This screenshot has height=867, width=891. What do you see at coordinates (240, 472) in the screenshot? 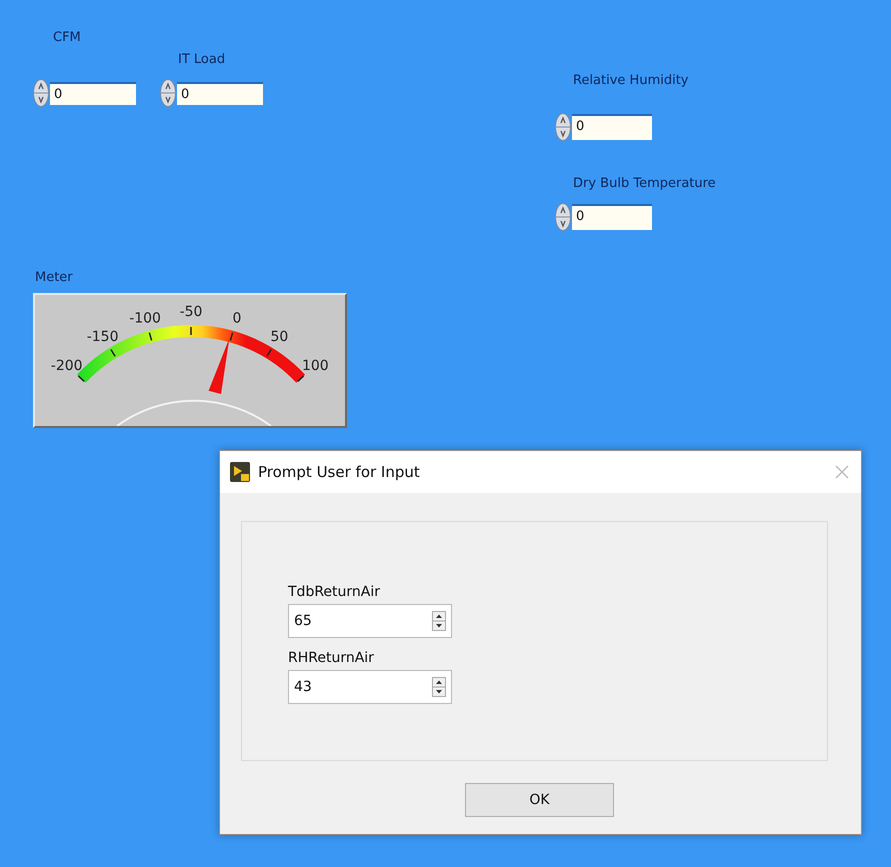
I see `app-icon` at bounding box center [240, 472].